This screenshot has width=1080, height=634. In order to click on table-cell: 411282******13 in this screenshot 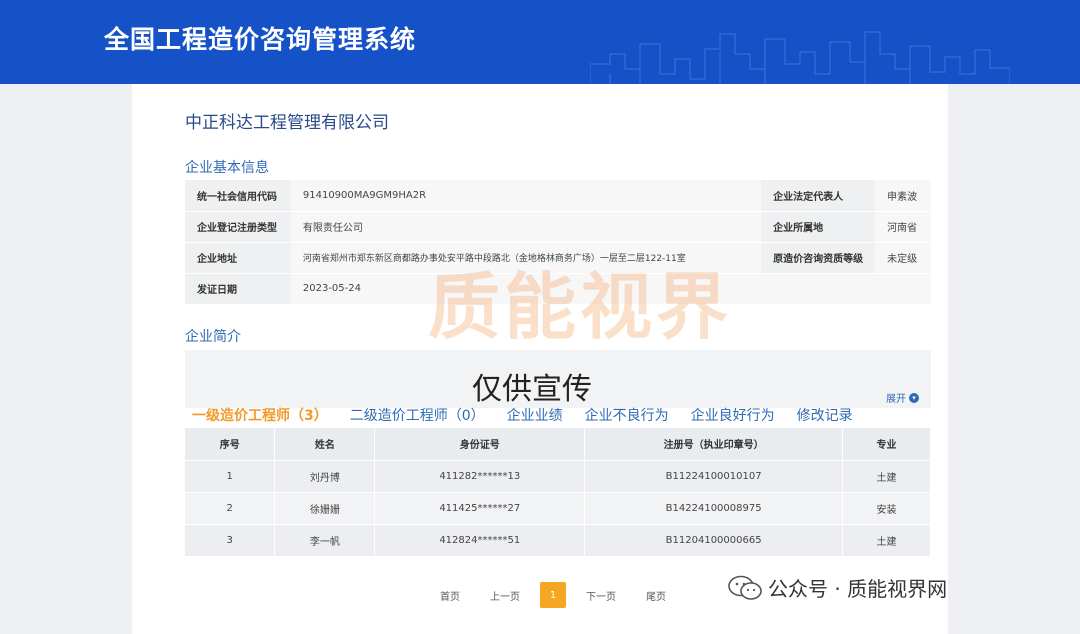, I will do `click(480, 475)`.